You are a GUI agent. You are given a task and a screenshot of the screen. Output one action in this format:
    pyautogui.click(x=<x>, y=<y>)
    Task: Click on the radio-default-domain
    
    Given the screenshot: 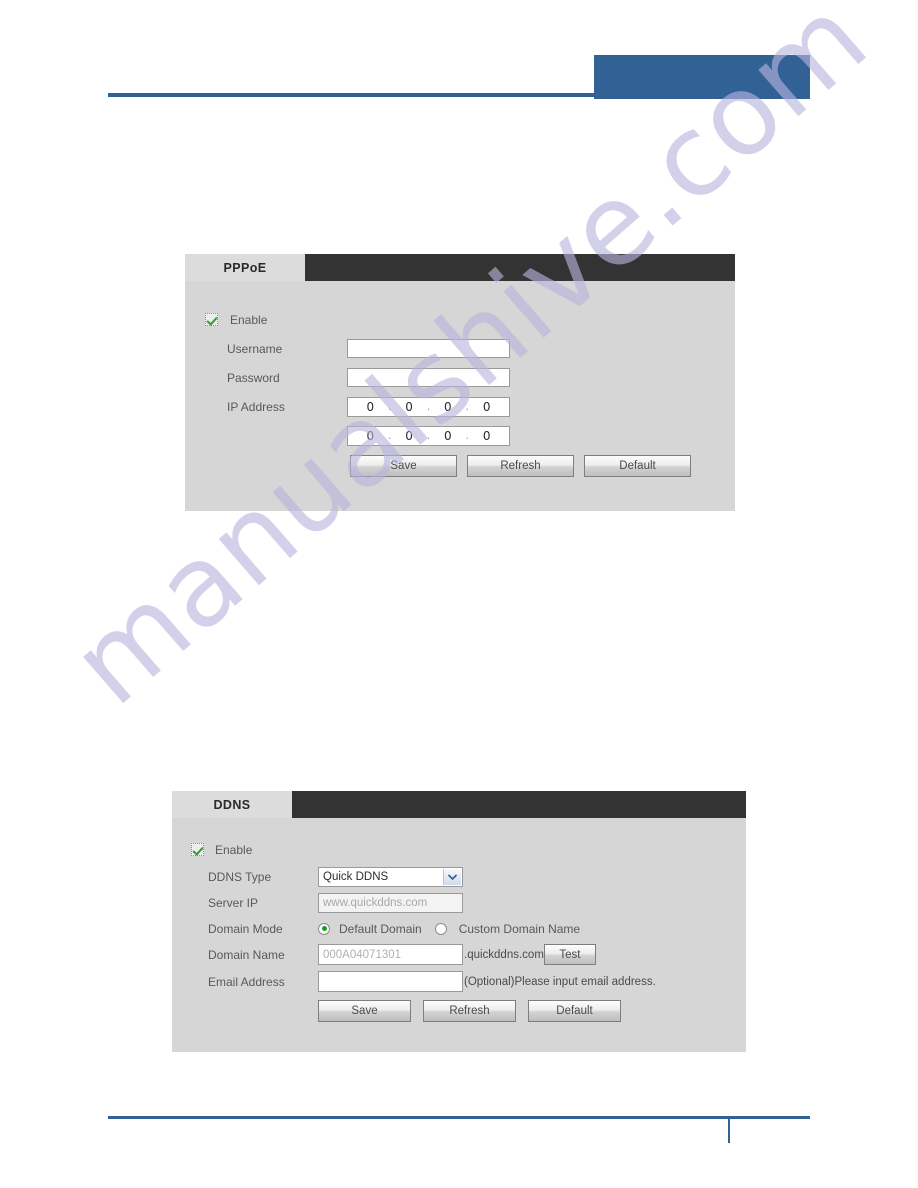 What is the action you would take?
    pyautogui.click(x=324, y=928)
    